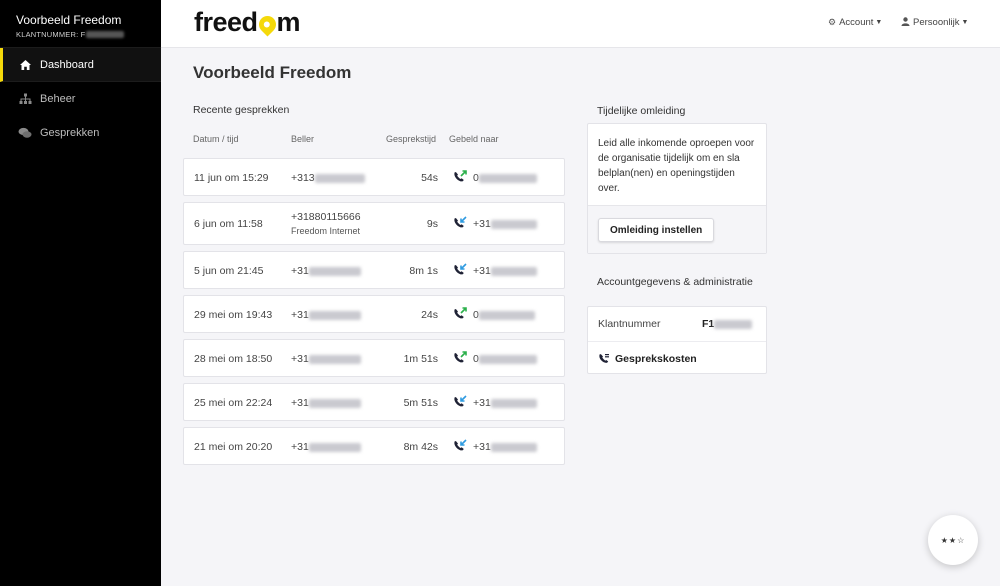 The width and height of the screenshot is (1000, 586). Describe the element at coordinates (374, 270) in the screenshot. I see `call-row: 5 jun om 21:45 +31 8m 1s +31` at that location.